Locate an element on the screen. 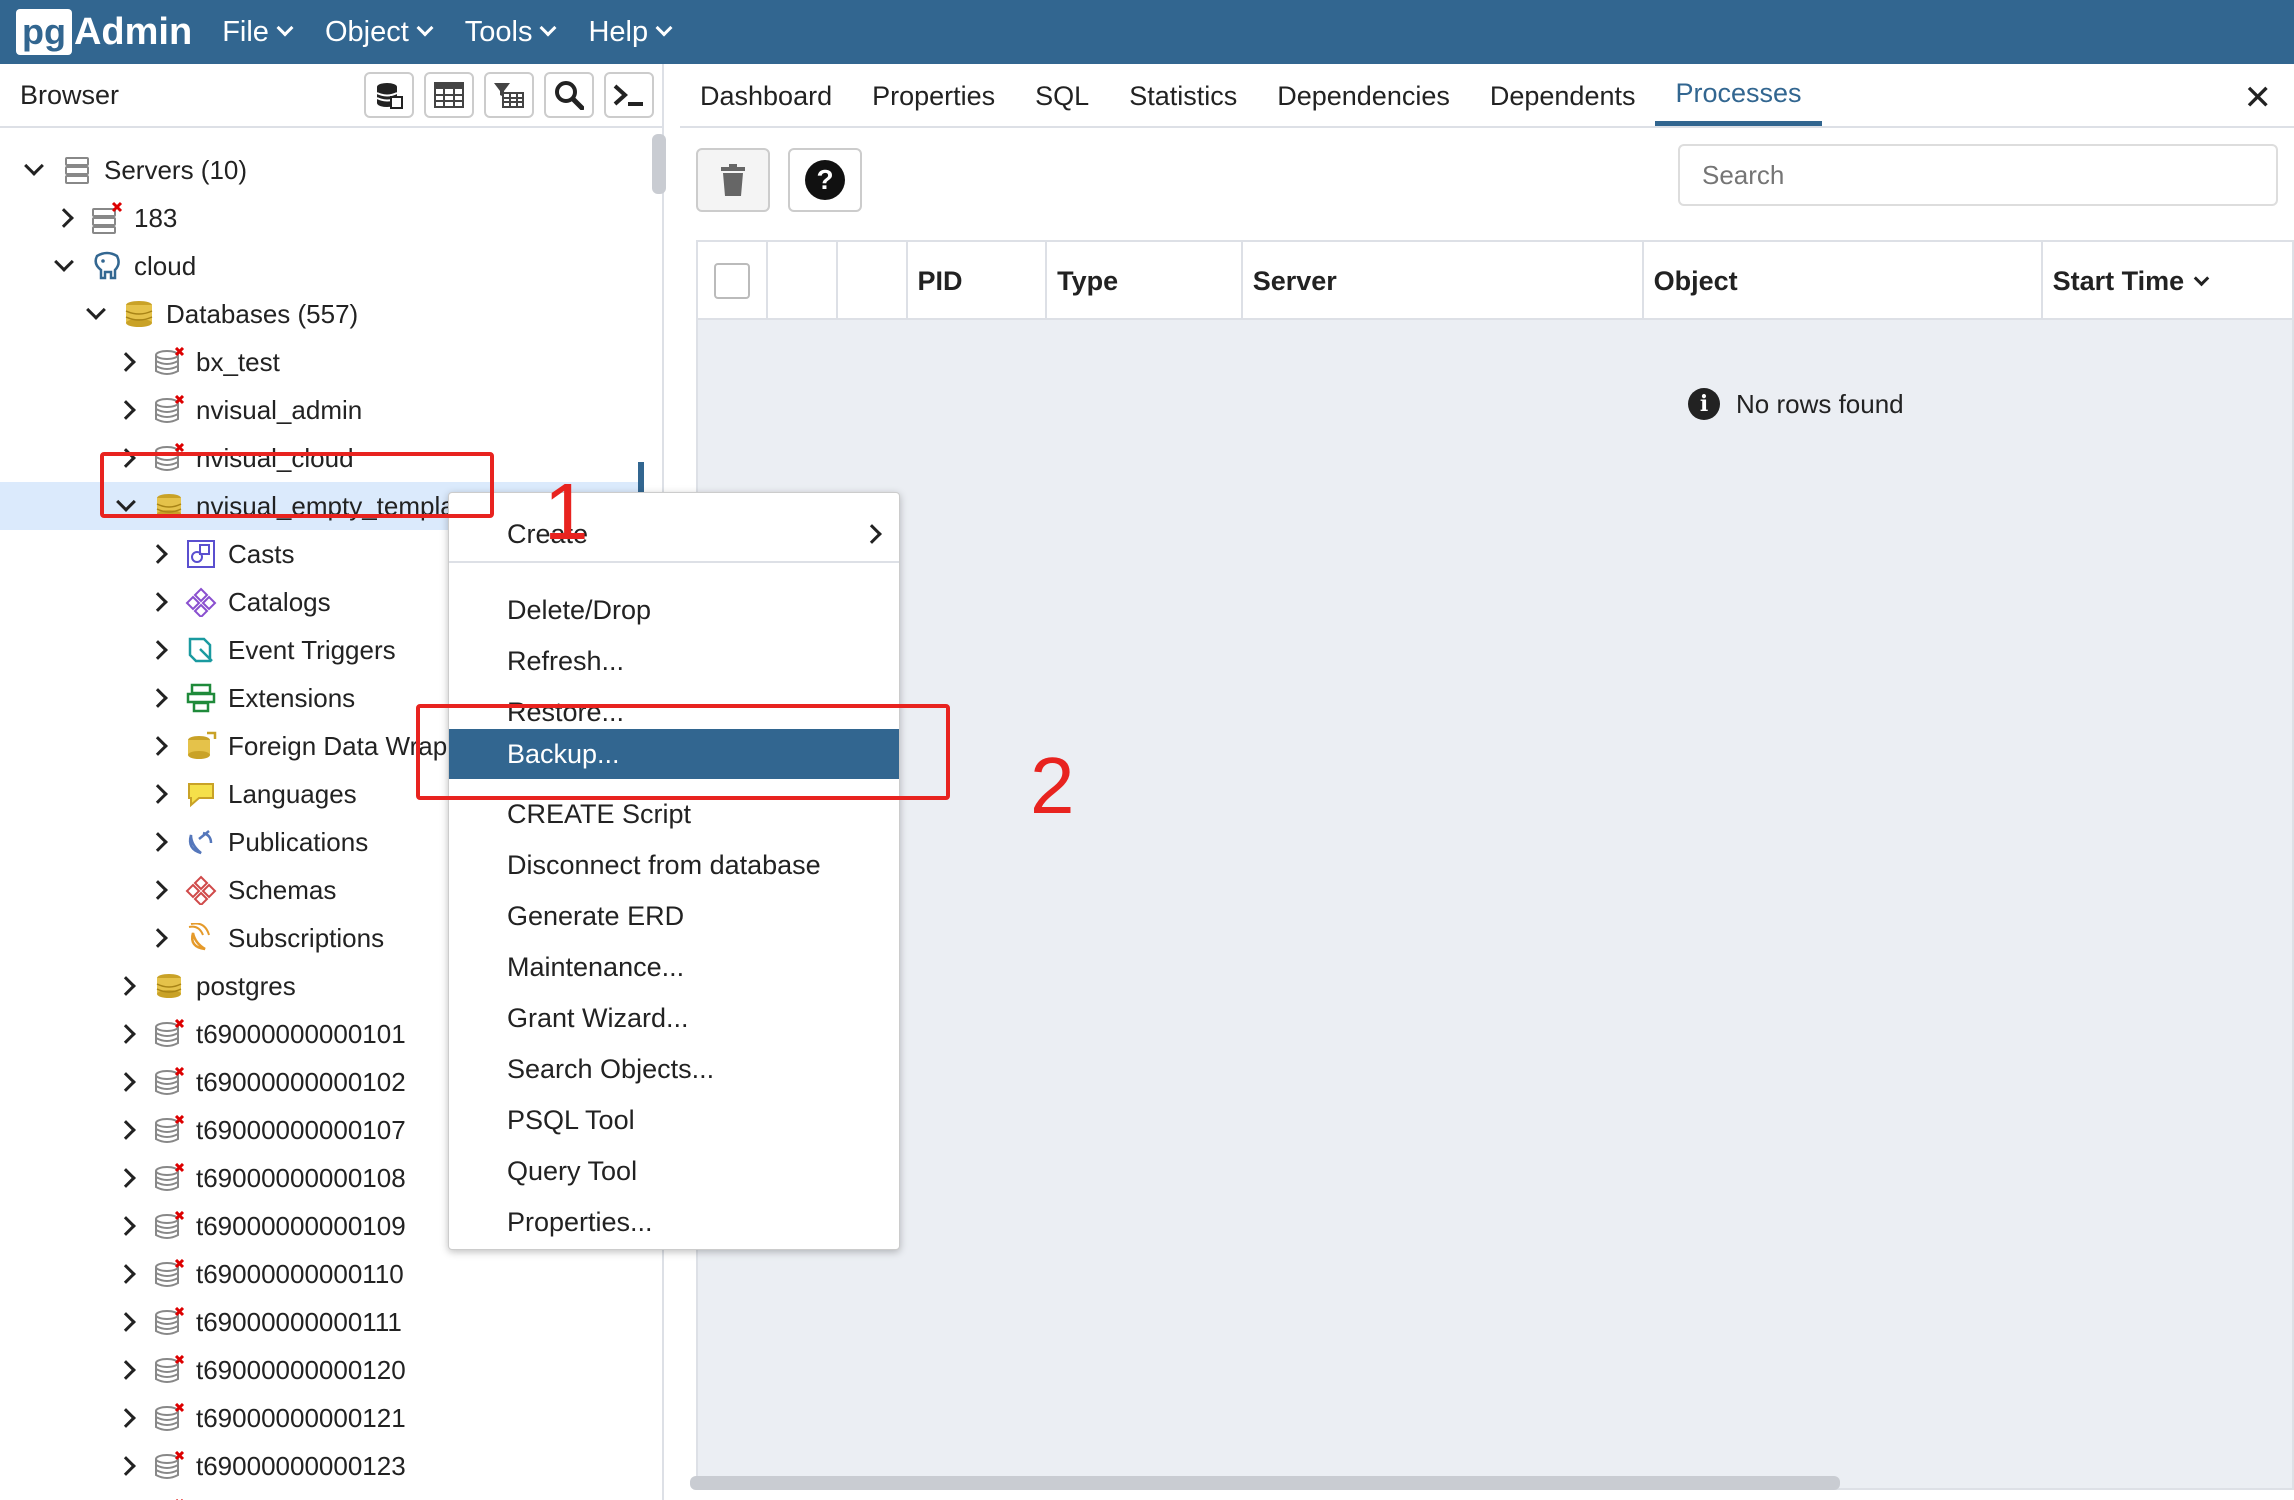 The width and height of the screenshot is (2294, 1500). menu-item-psql-tool: PSQL Tool is located at coordinates (674, 1120).